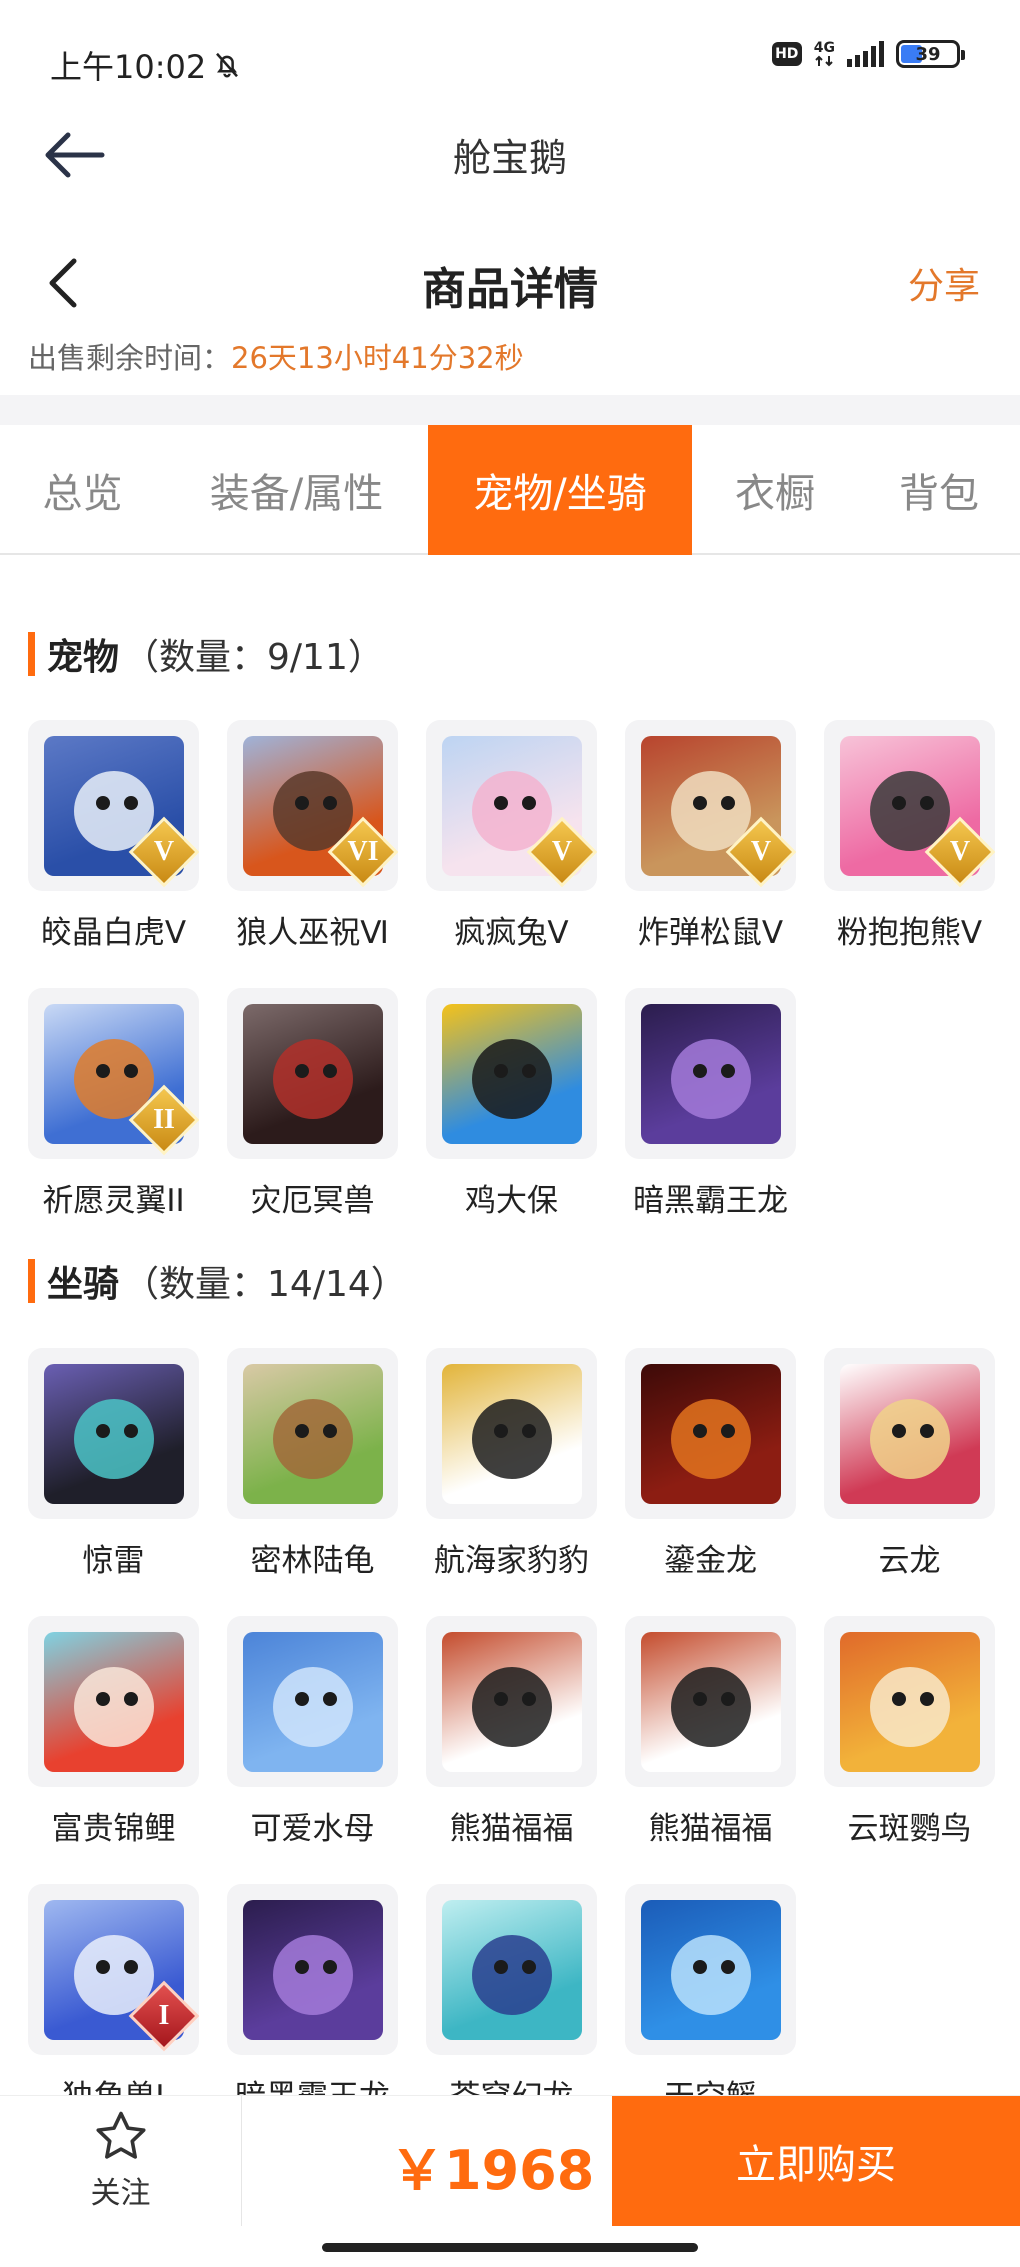  What do you see at coordinates (710, 1561) in the screenshot?
I see `mount-name: 鎏金龙` at bounding box center [710, 1561].